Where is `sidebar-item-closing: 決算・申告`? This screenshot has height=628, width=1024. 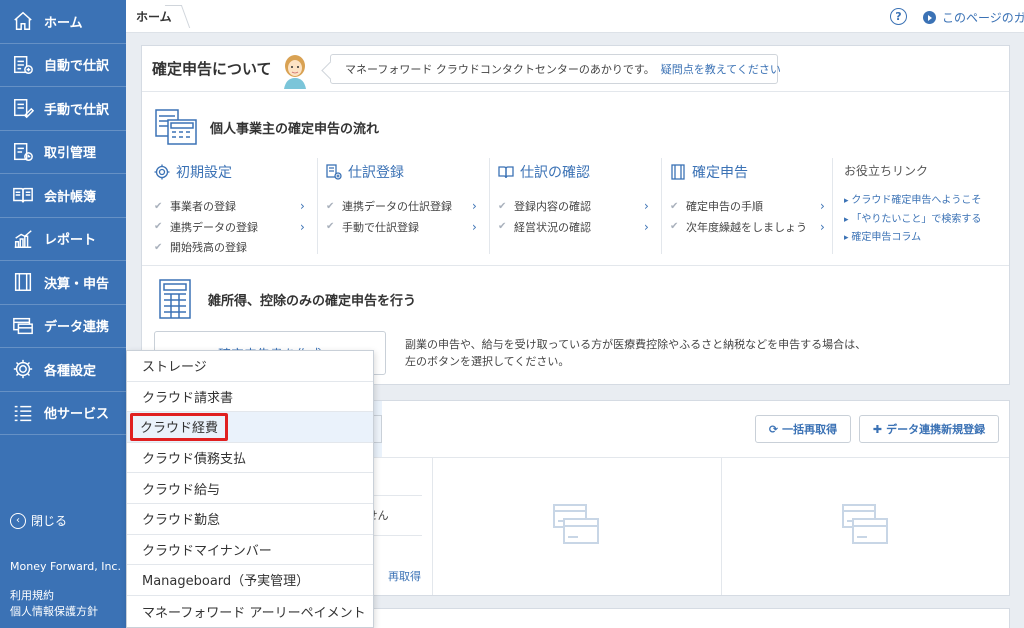
sidebar-item-closing: 決算・申告 is located at coordinates (63, 283).